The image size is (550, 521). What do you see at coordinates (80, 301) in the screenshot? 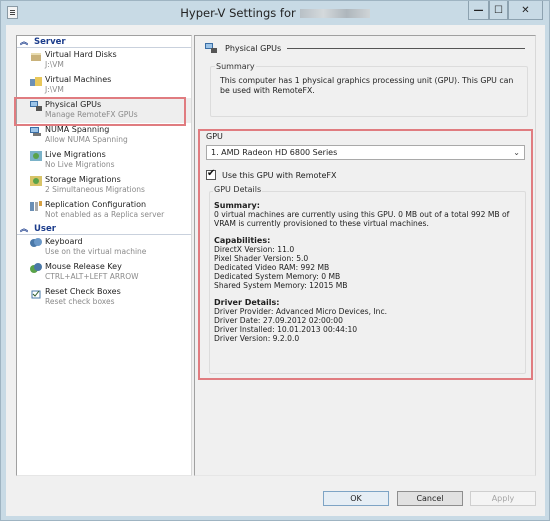
I see `sidebar-item-sublabel: Reset check boxes` at bounding box center [80, 301].